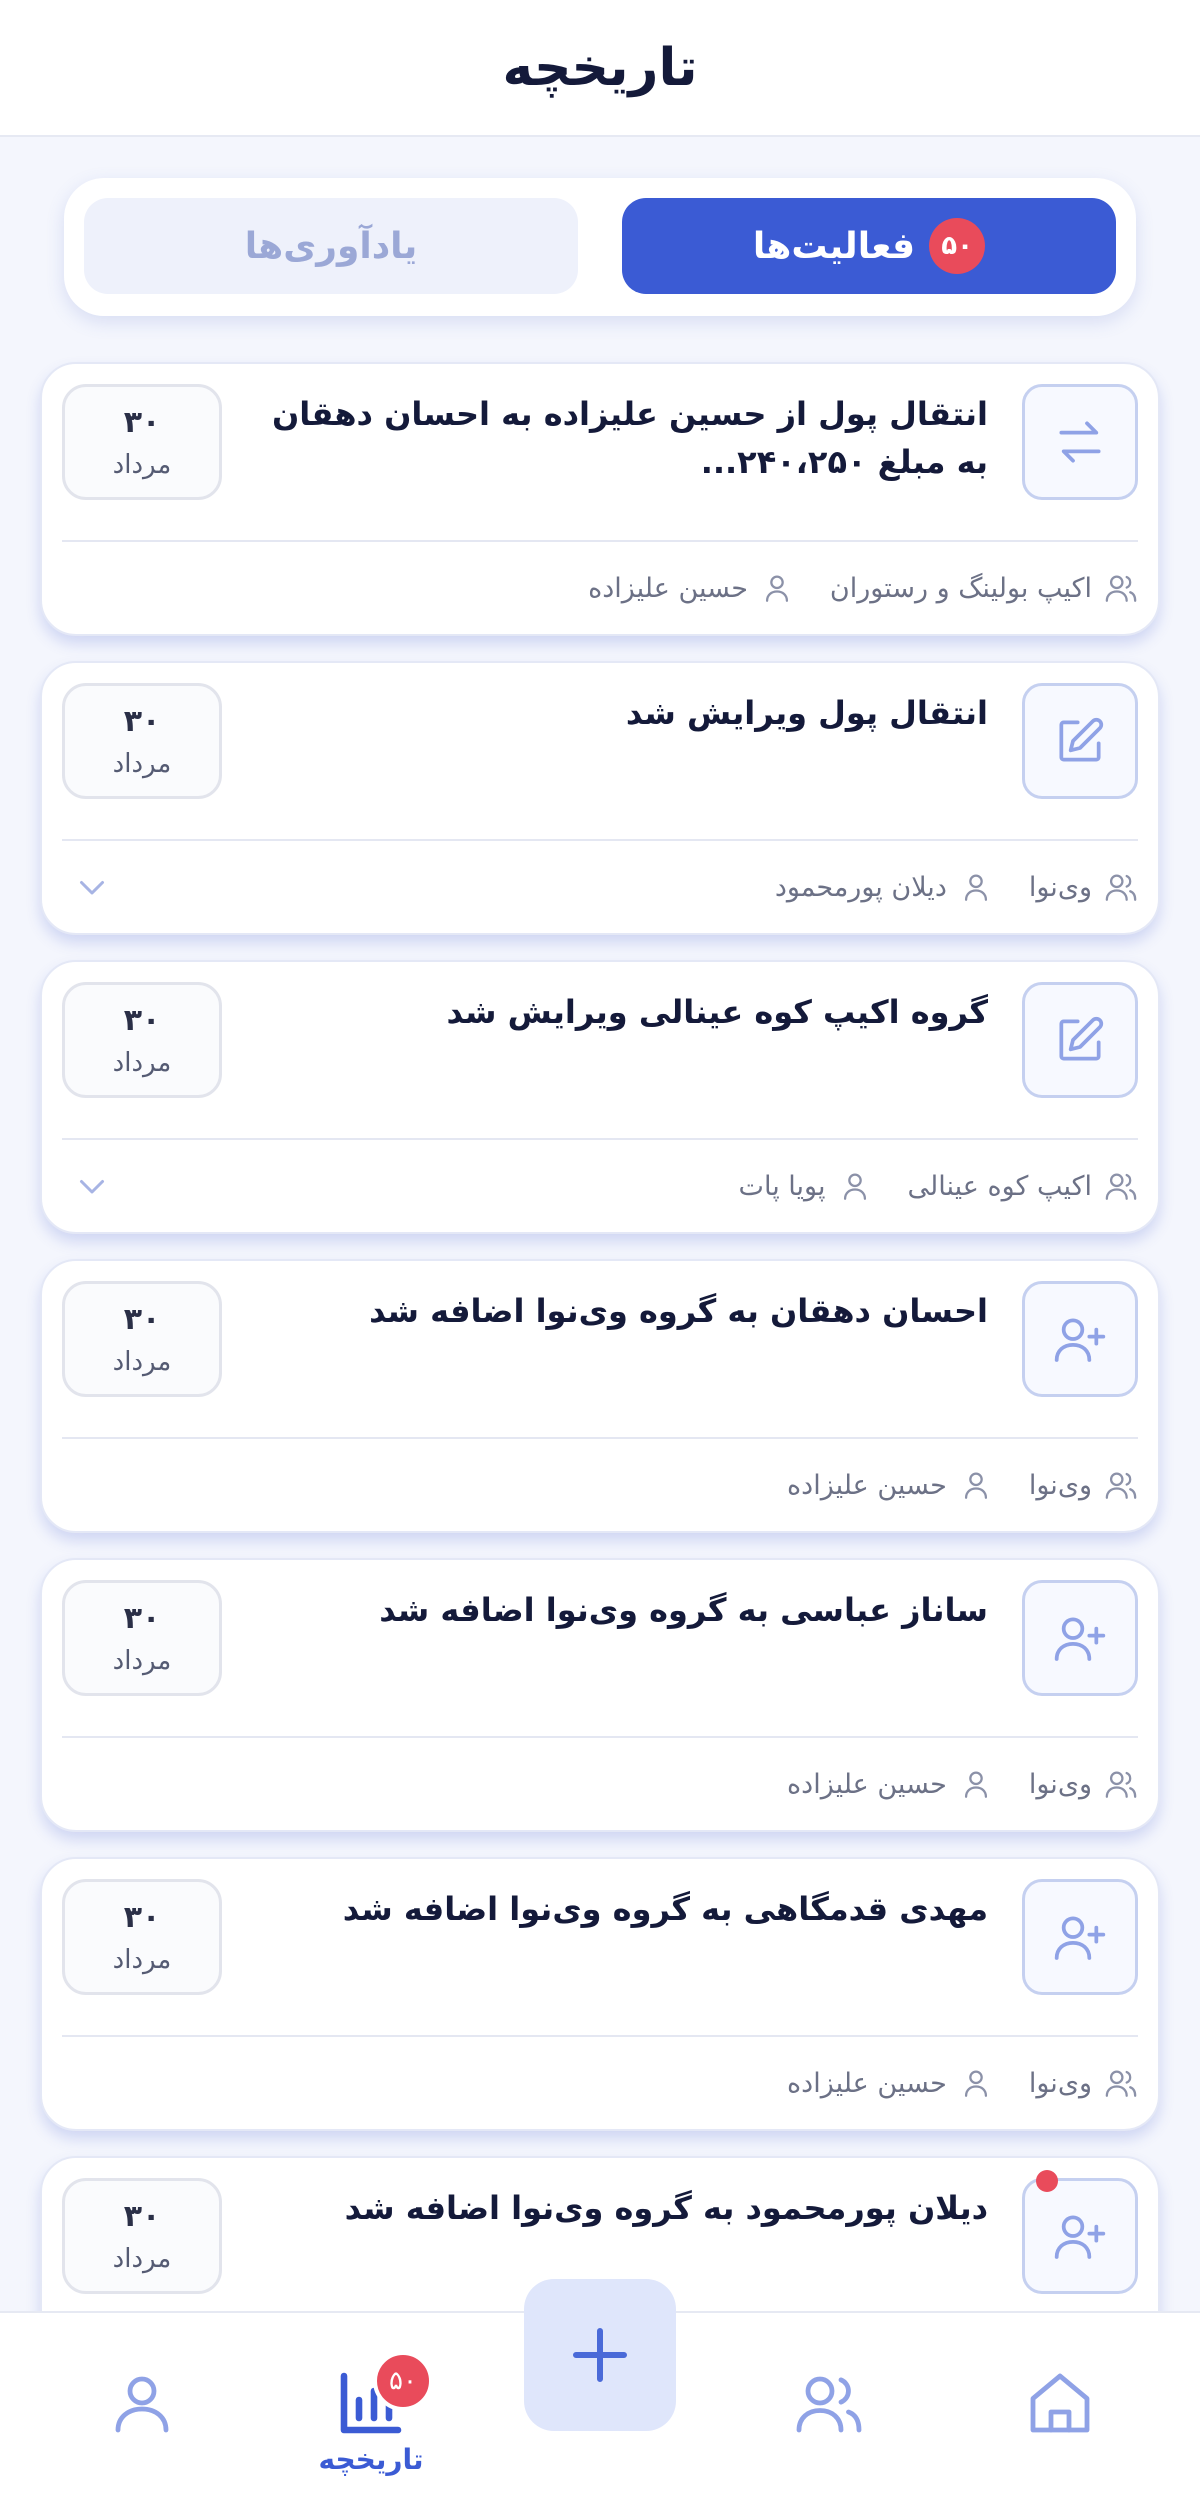 This screenshot has height=2514, width=1200. I want to click on tab-reminders-label: یادآوری‌ها, so click(331, 246).